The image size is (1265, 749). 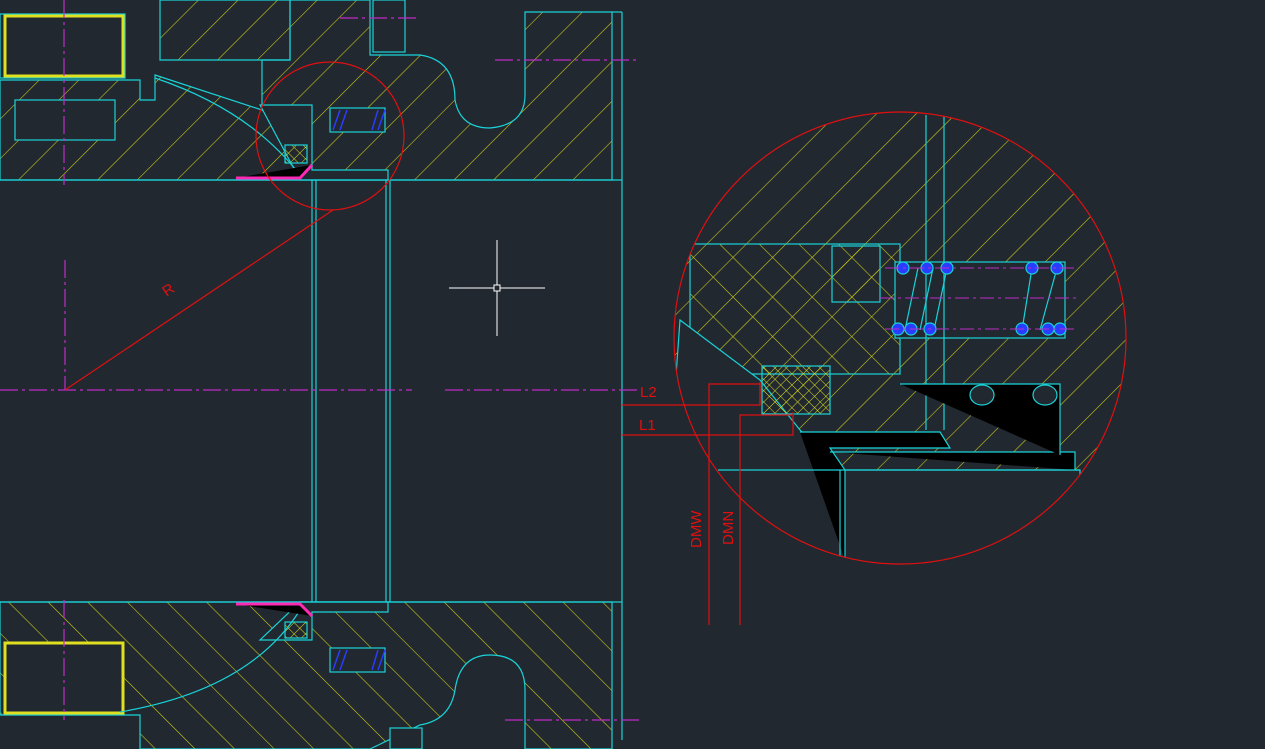 What do you see at coordinates (306, 675) in the screenshot?
I see `lower-housing-section` at bounding box center [306, 675].